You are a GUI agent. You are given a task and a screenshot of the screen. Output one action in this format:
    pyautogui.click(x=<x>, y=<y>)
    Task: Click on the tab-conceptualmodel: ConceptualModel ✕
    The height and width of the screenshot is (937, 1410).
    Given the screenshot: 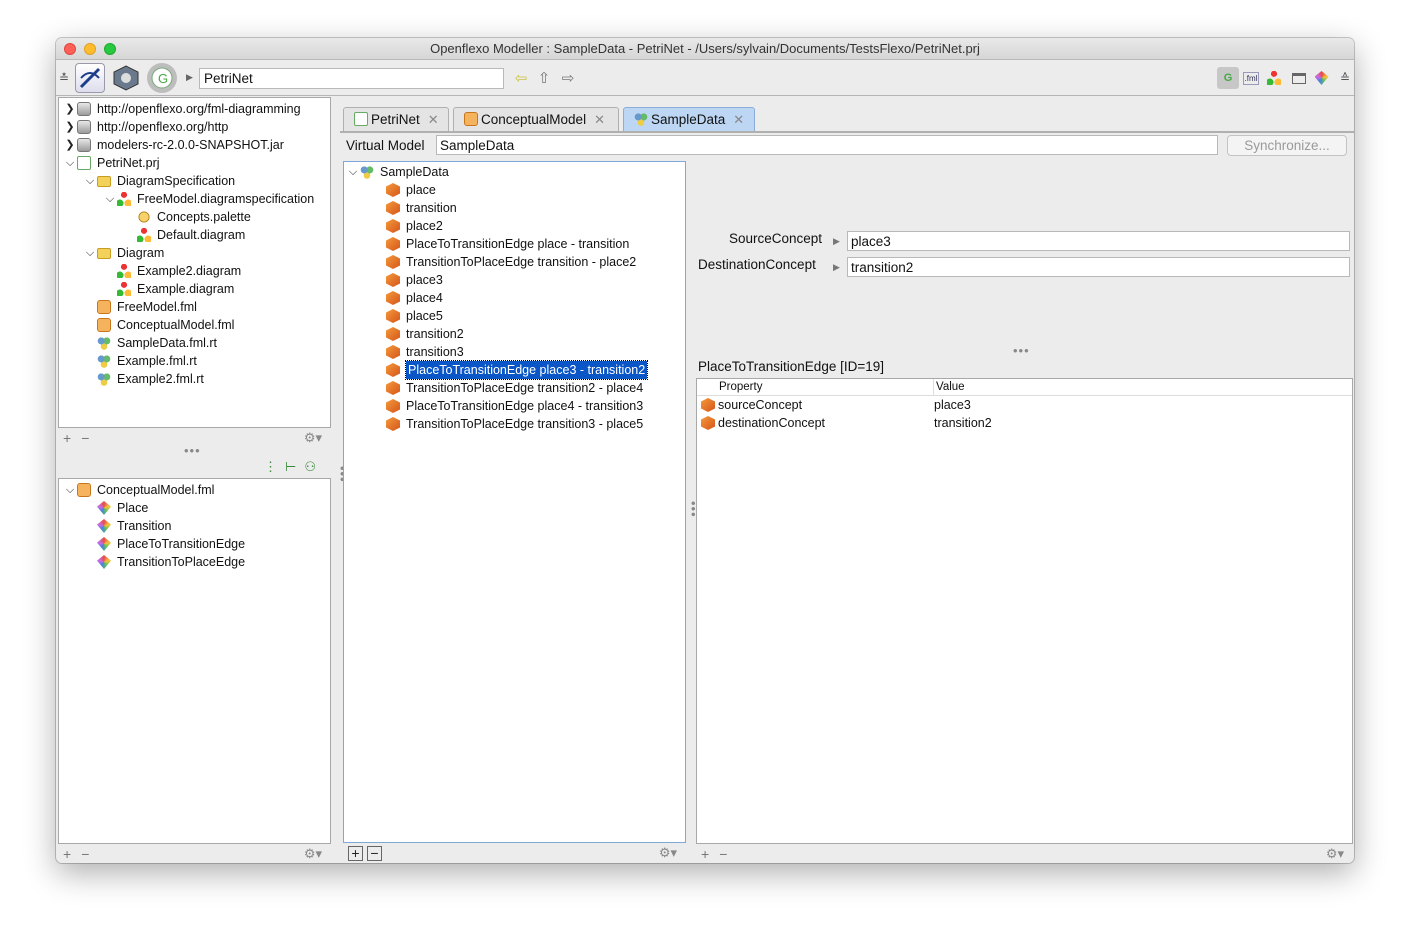 What is the action you would take?
    pyautogui.click(x=536, y=119)
    